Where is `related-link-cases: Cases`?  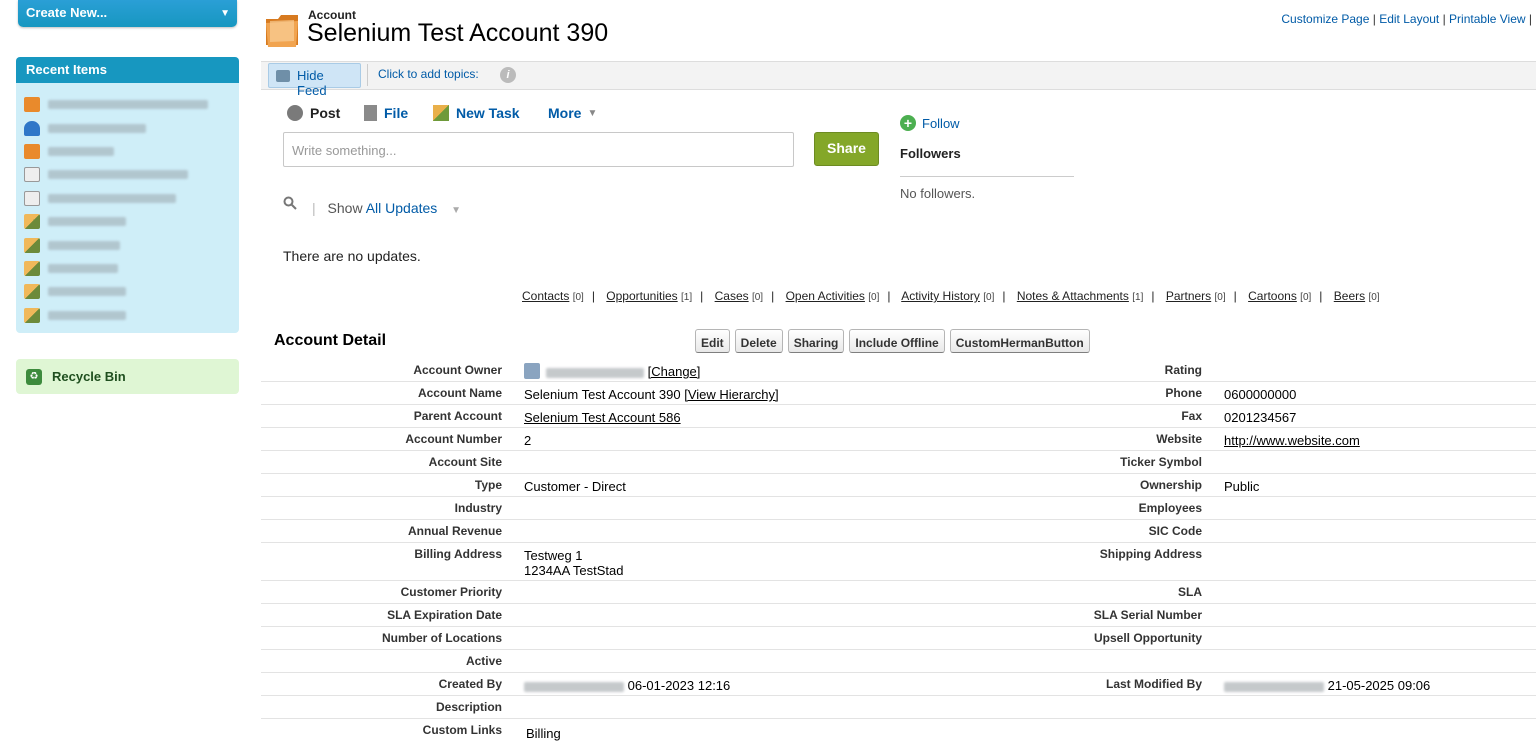
related-link-cases: Cases is located at coordinates (732, 296).